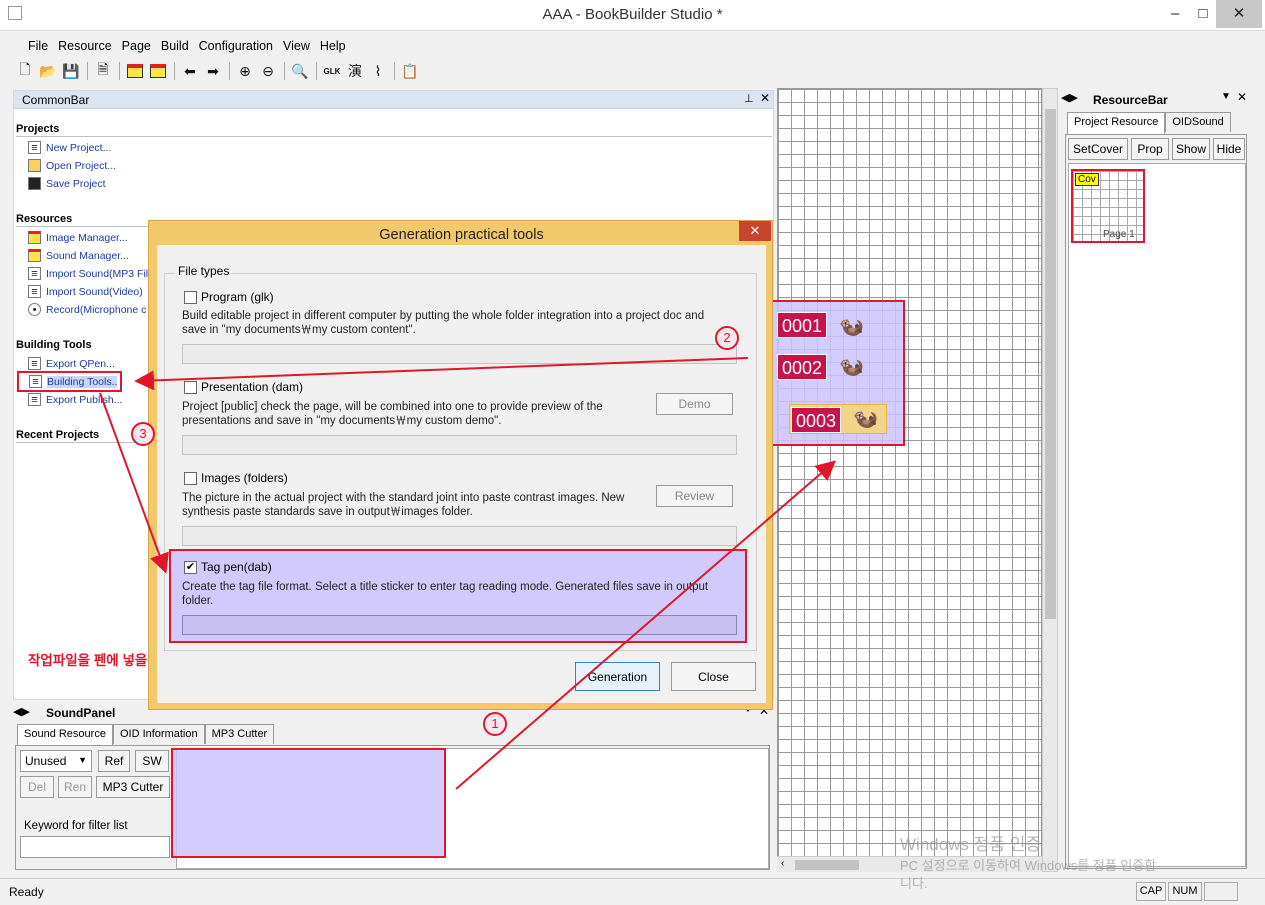  I want to click on watermark-title: Windows 정품 인증, so click(970, 844).